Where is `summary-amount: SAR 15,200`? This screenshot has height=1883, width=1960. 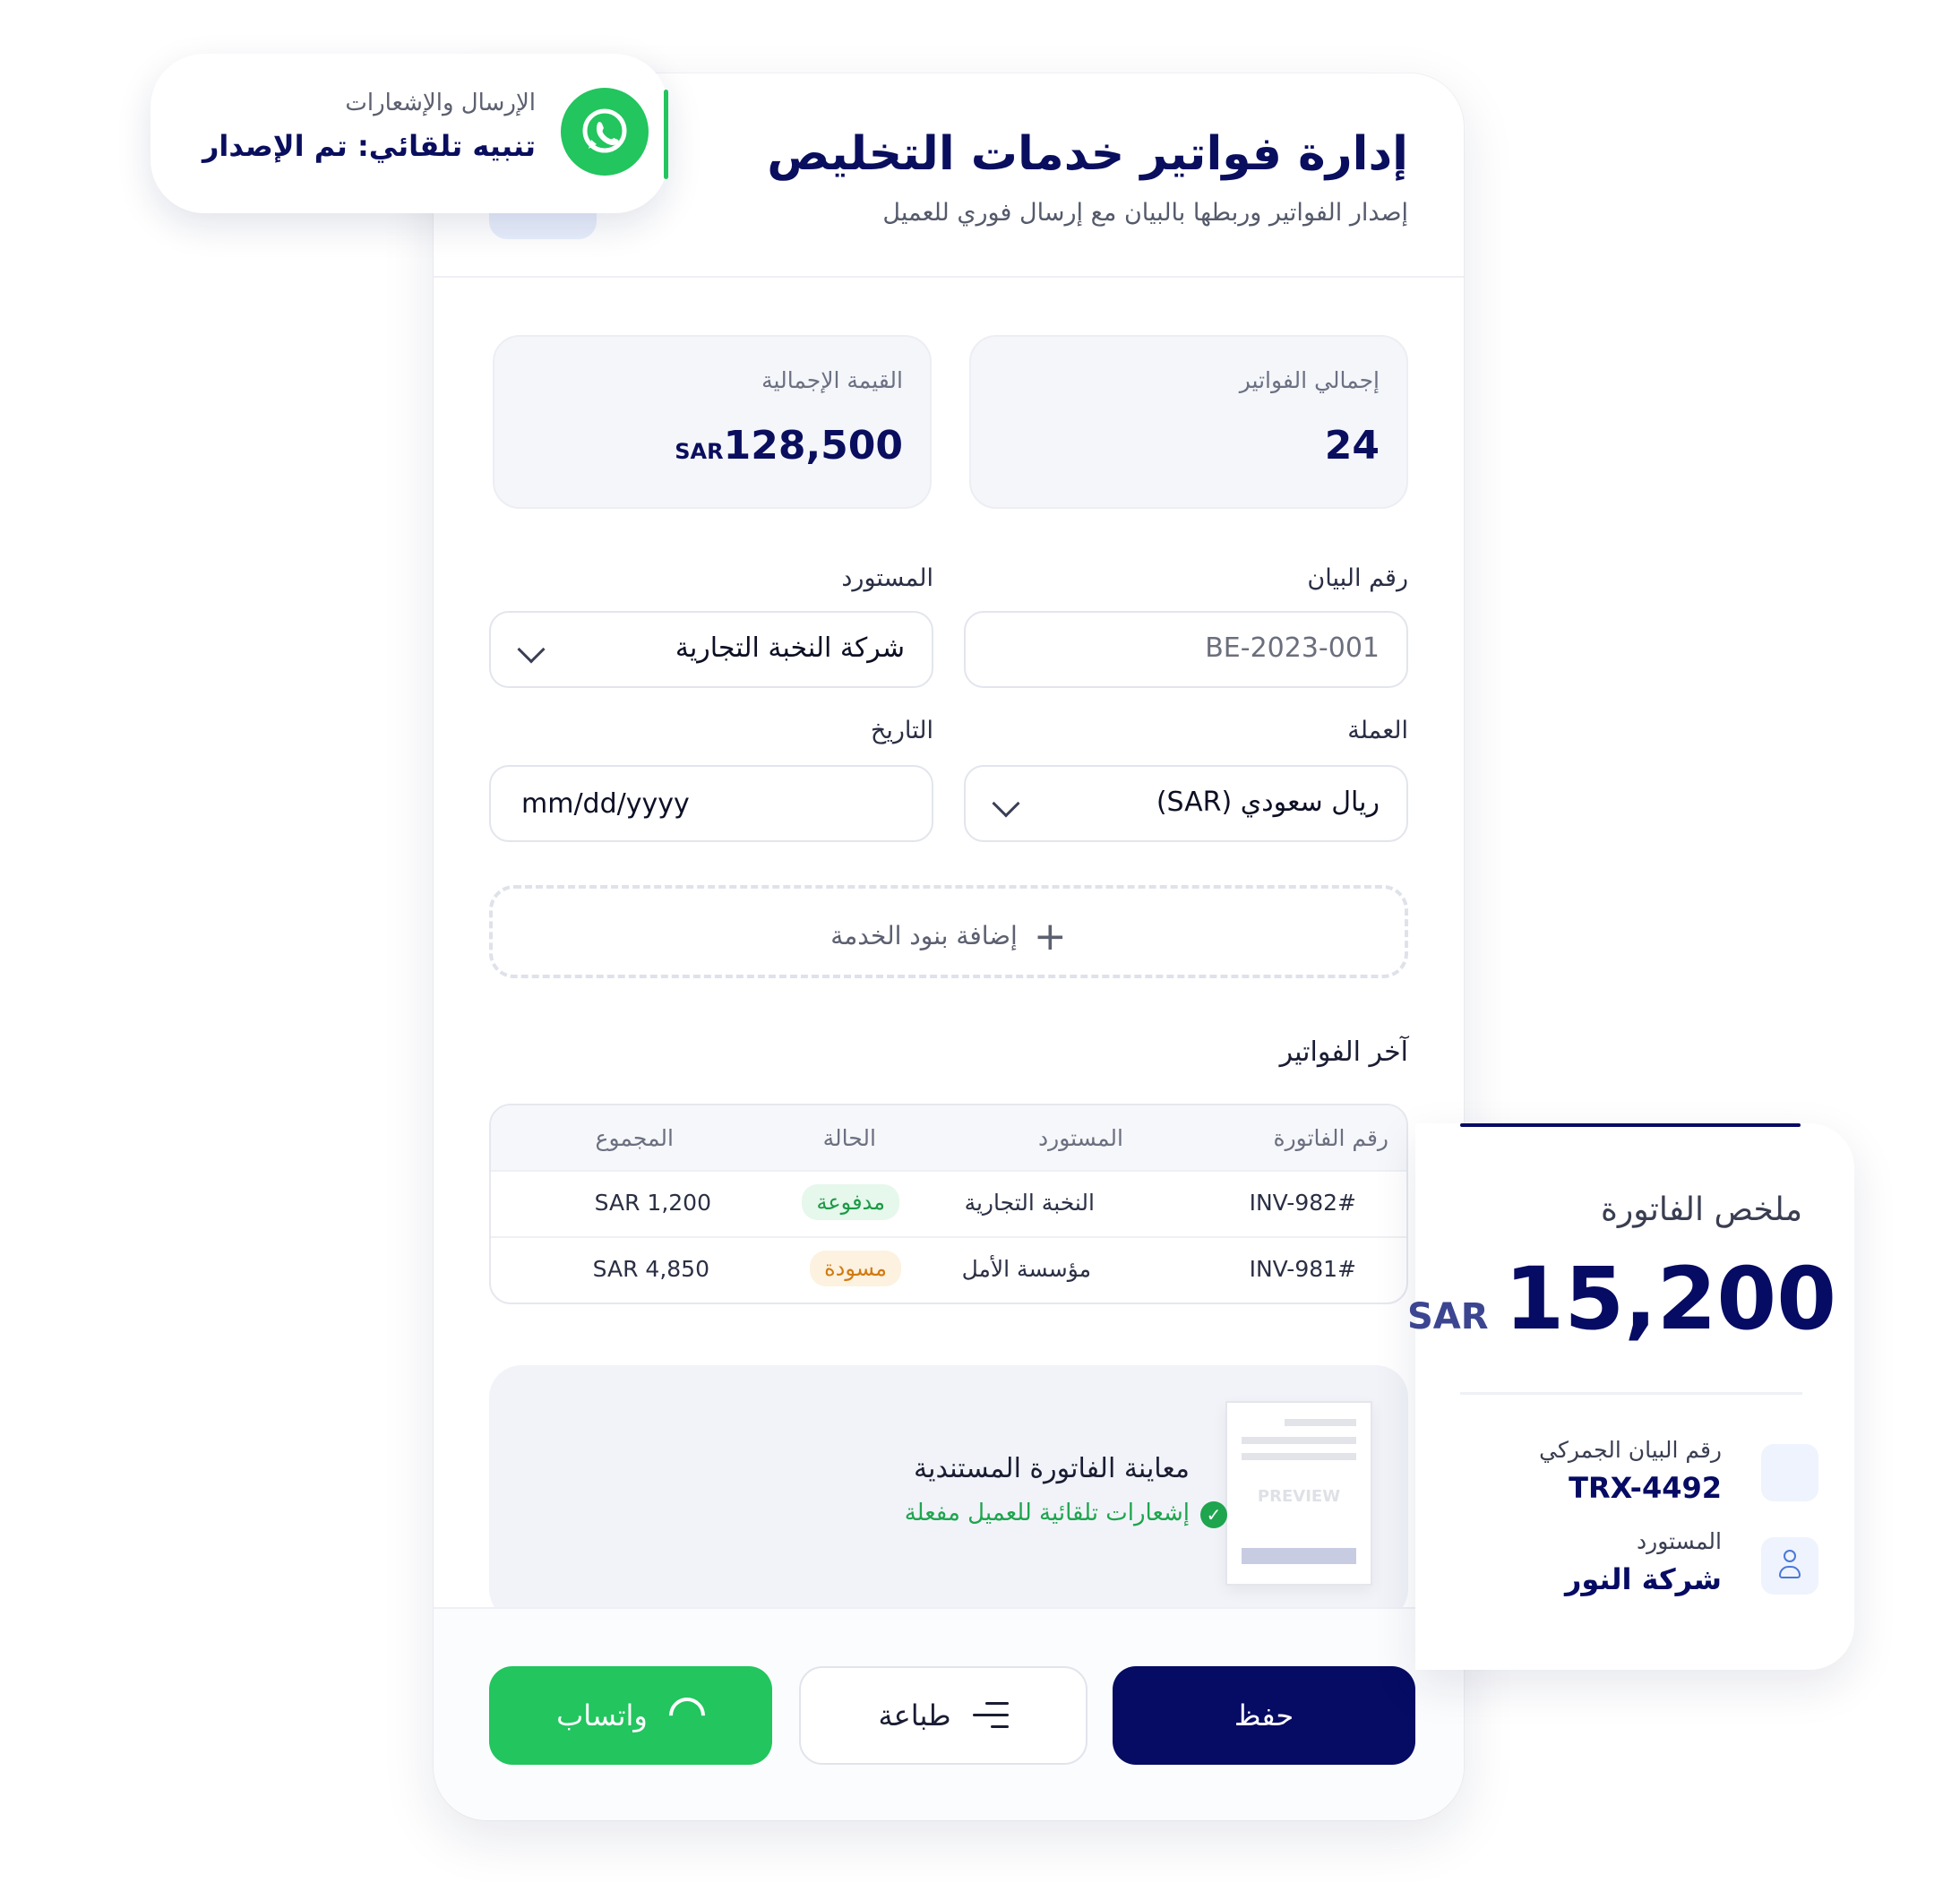
summary-amount: SAR 15,200 is located at coordinates (1622, 1299).